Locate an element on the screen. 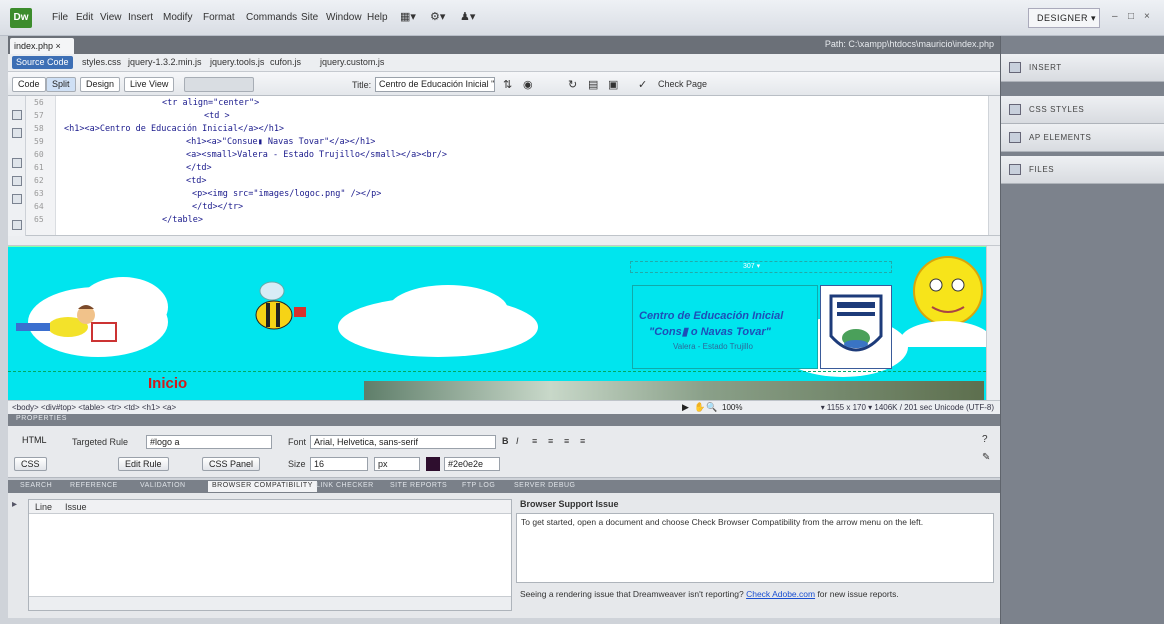 The image size is (1164, 624). help-icon: ? is located at coordinates (985, 439).